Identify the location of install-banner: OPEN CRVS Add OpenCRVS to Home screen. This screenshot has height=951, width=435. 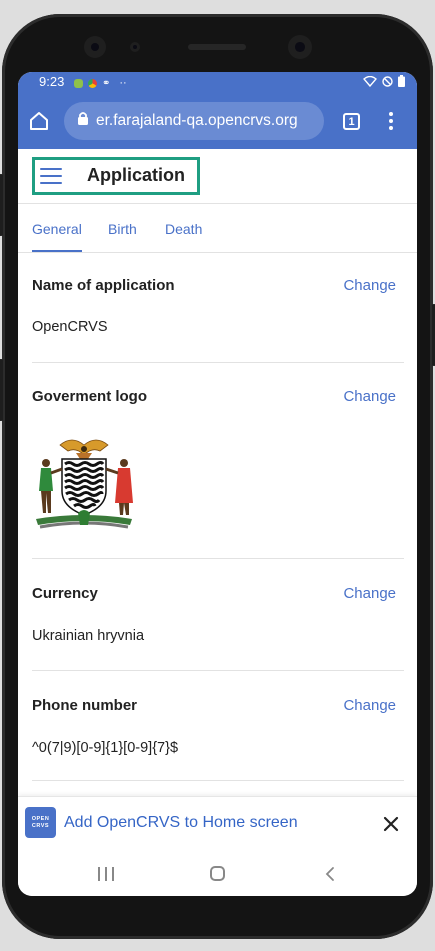
(217, 824).